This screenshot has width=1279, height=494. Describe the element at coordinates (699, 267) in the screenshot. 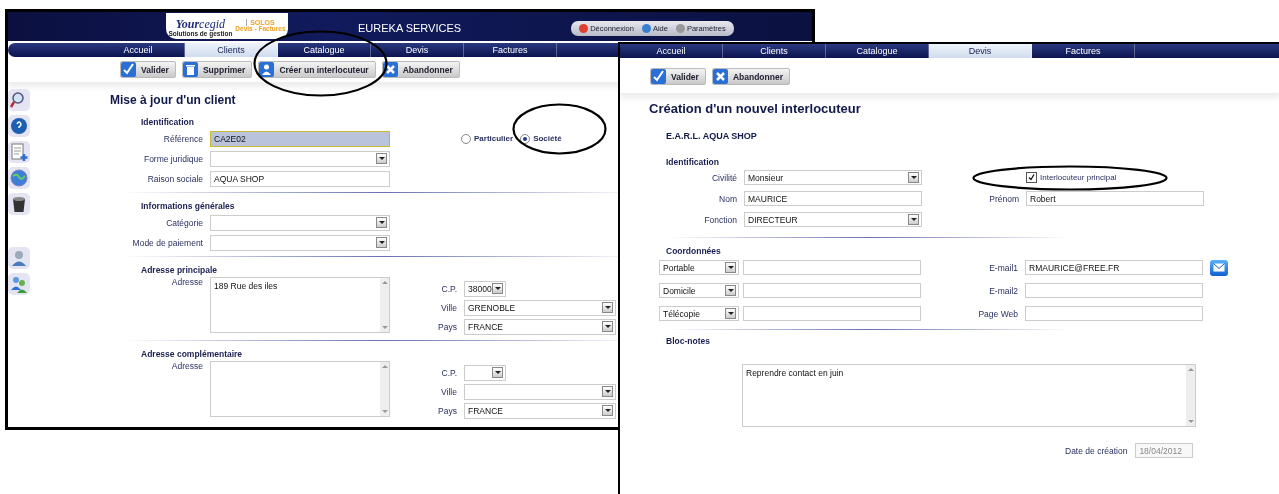

I see `dropdown-field: Portable` at that location.